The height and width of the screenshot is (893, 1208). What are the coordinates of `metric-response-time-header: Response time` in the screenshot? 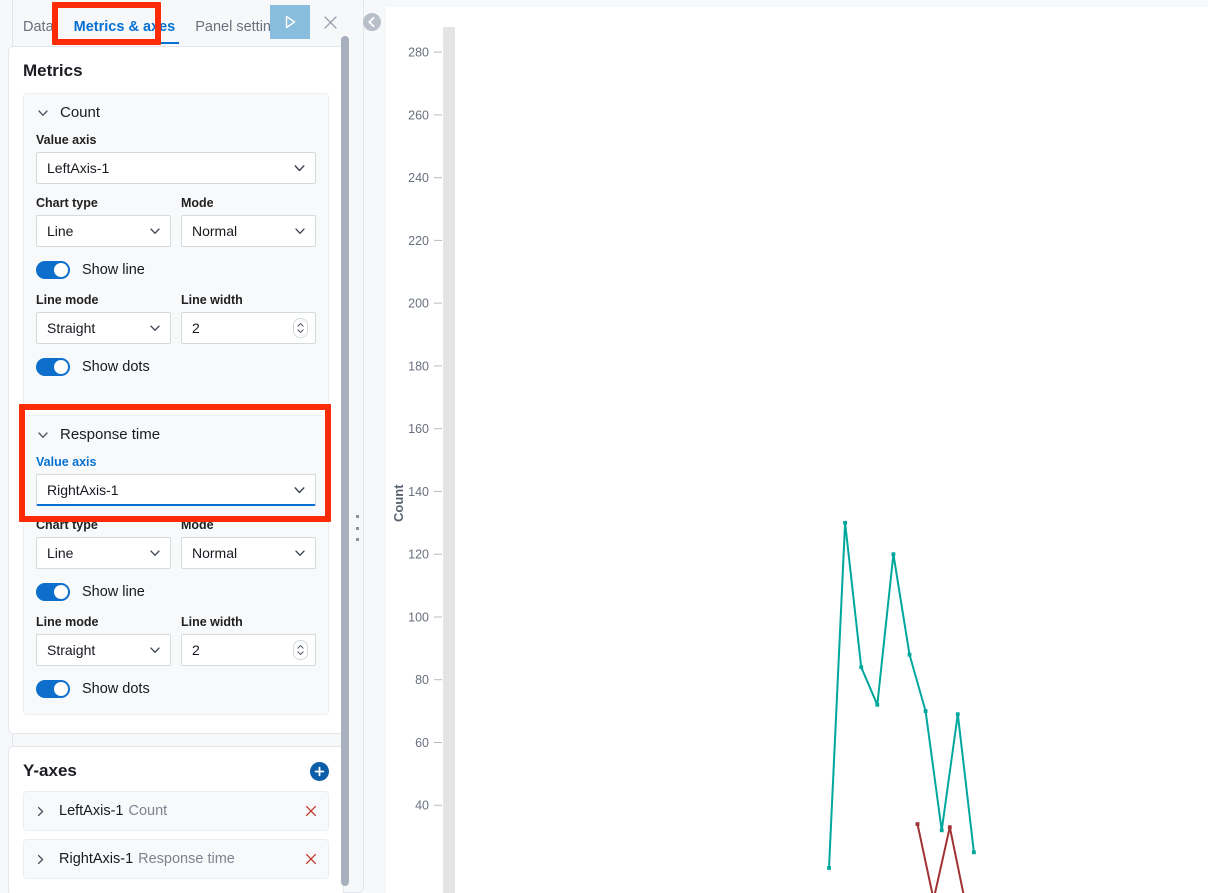 It's located at (176, 434).